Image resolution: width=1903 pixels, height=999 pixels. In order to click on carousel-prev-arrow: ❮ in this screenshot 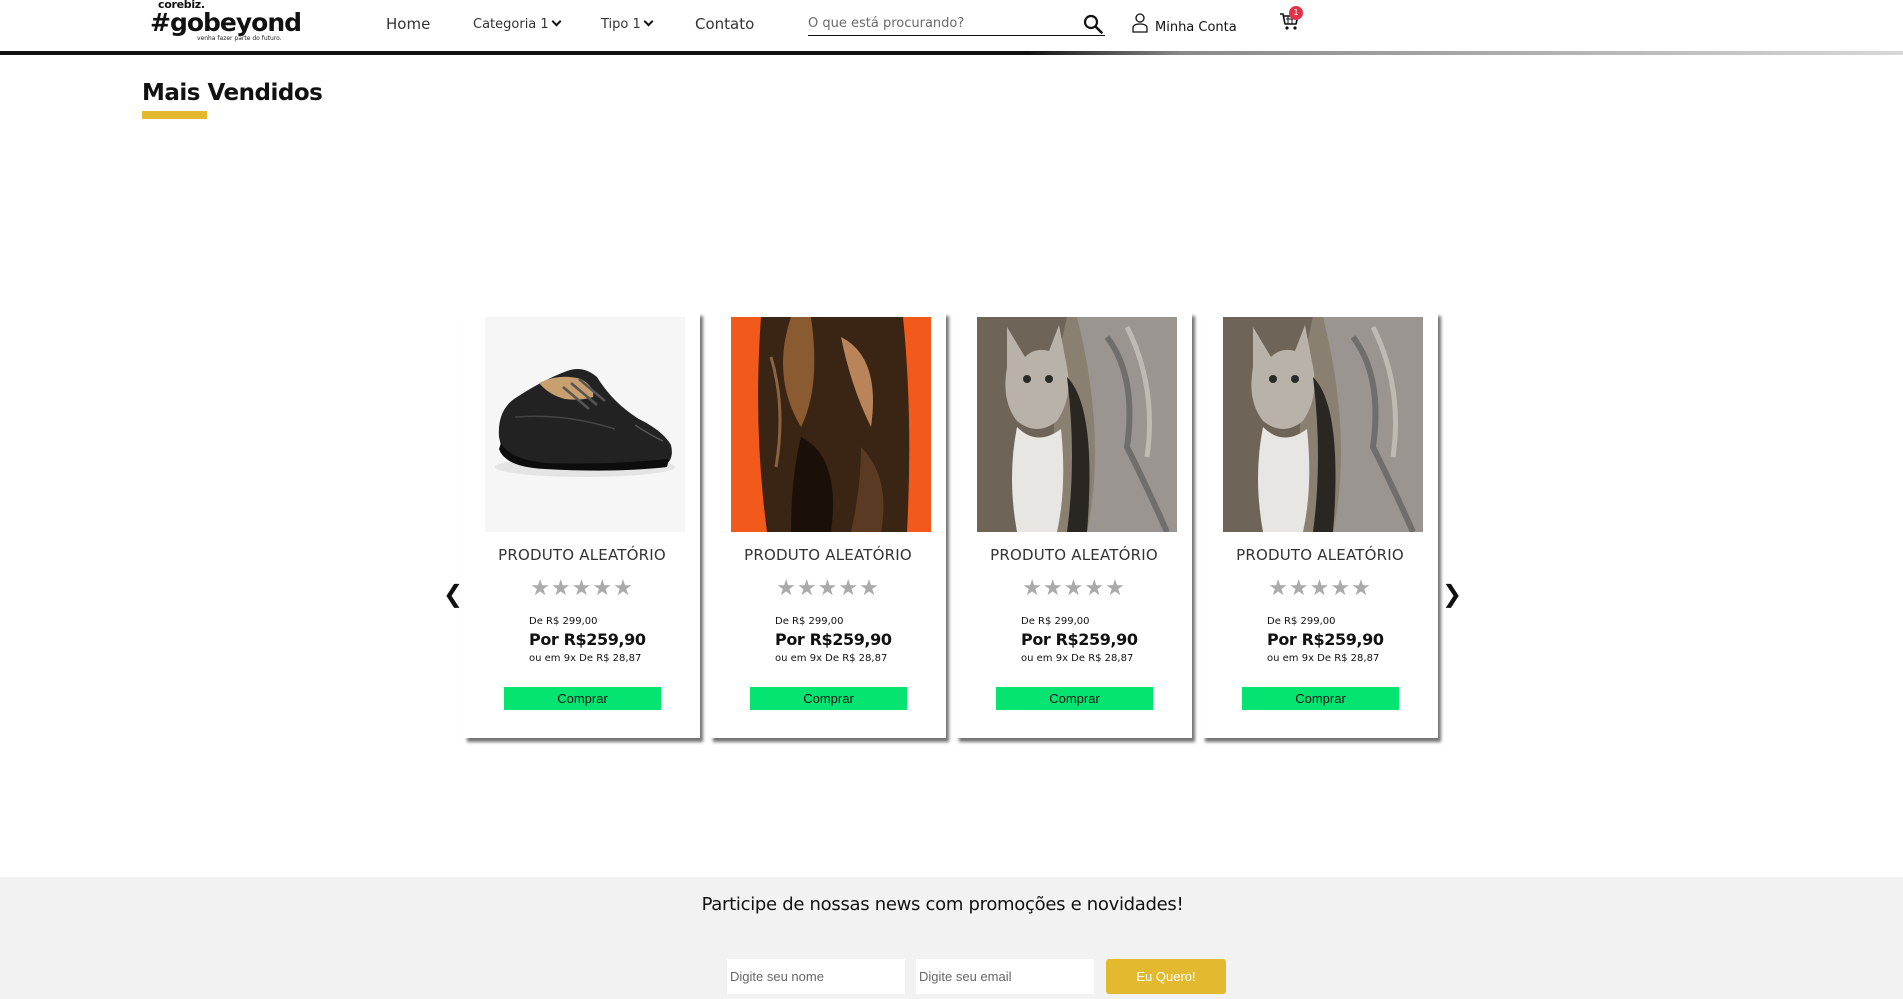, I will do `click(453, 594)`.